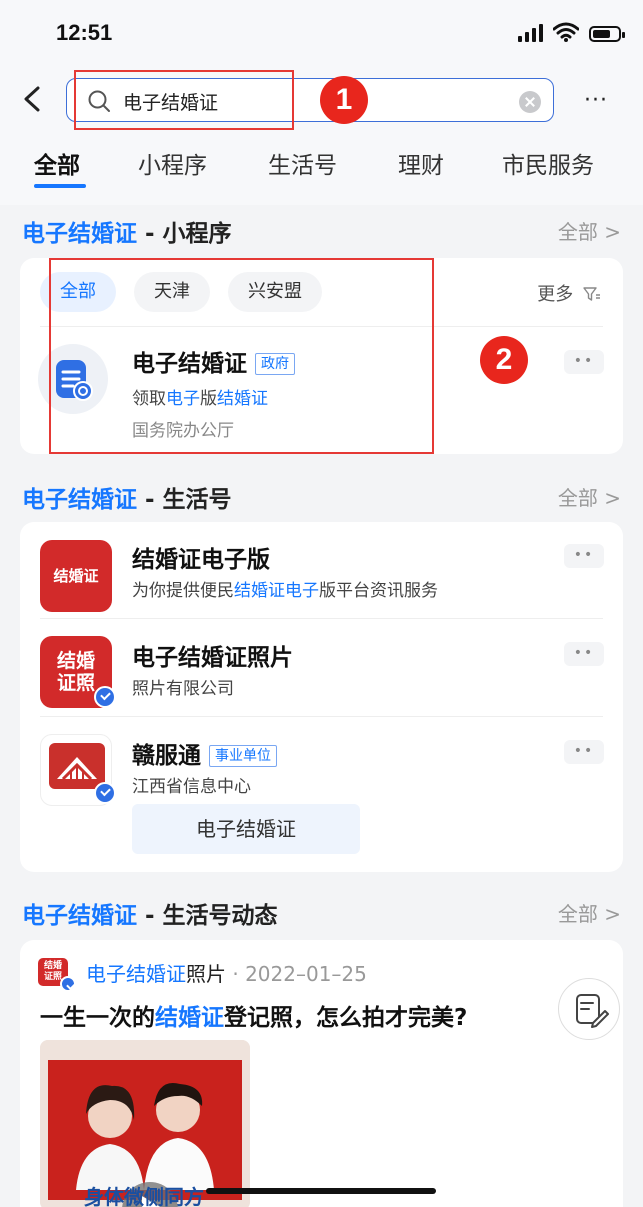 The image size is (643, 1207). I want to click on tab-civic-services: 市民服务, so click(548, 163).